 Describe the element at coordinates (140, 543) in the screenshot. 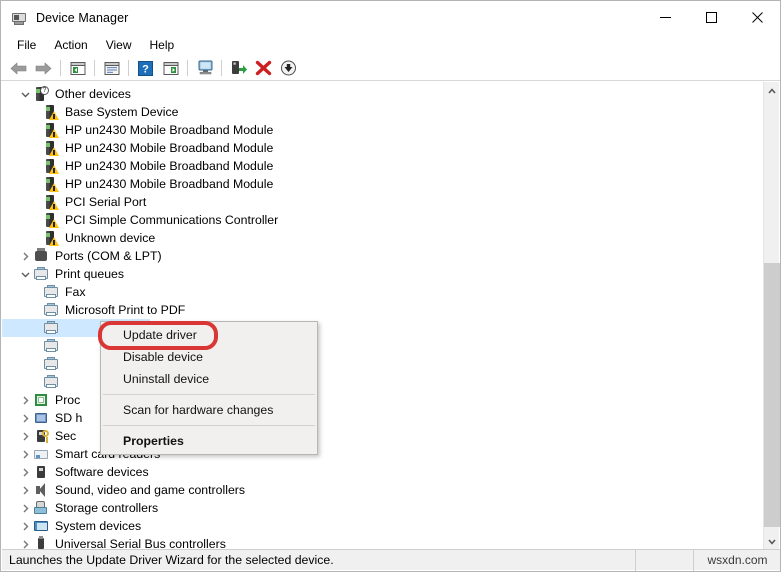

I see `tree-row-label: Universal Serial Bus controllers` at that location.